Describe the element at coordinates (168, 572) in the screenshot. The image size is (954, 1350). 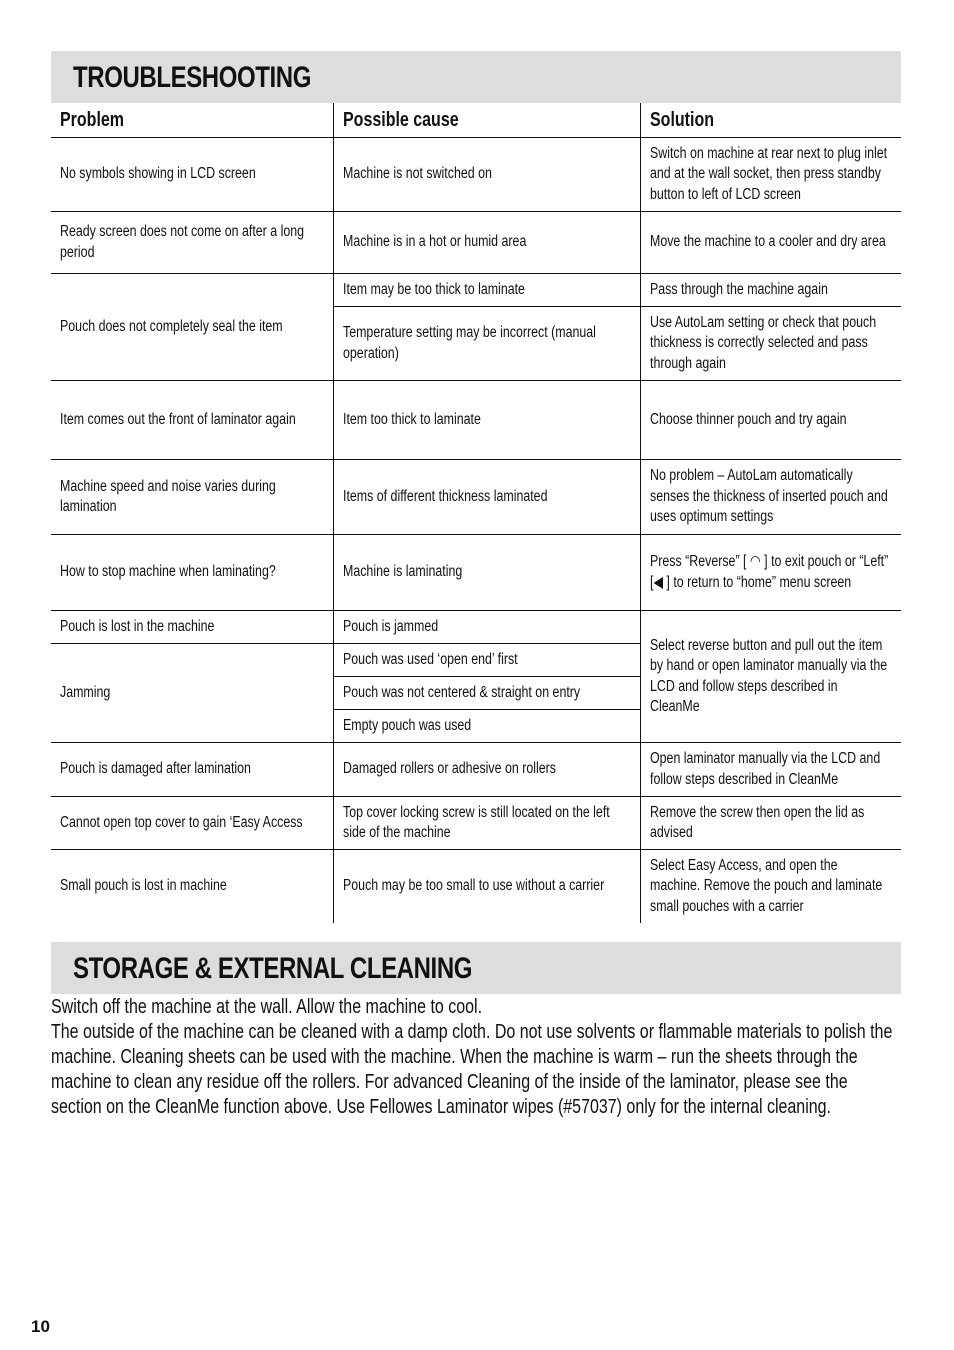
I see `cell-text: How to stop machine when laminating?` at that location.